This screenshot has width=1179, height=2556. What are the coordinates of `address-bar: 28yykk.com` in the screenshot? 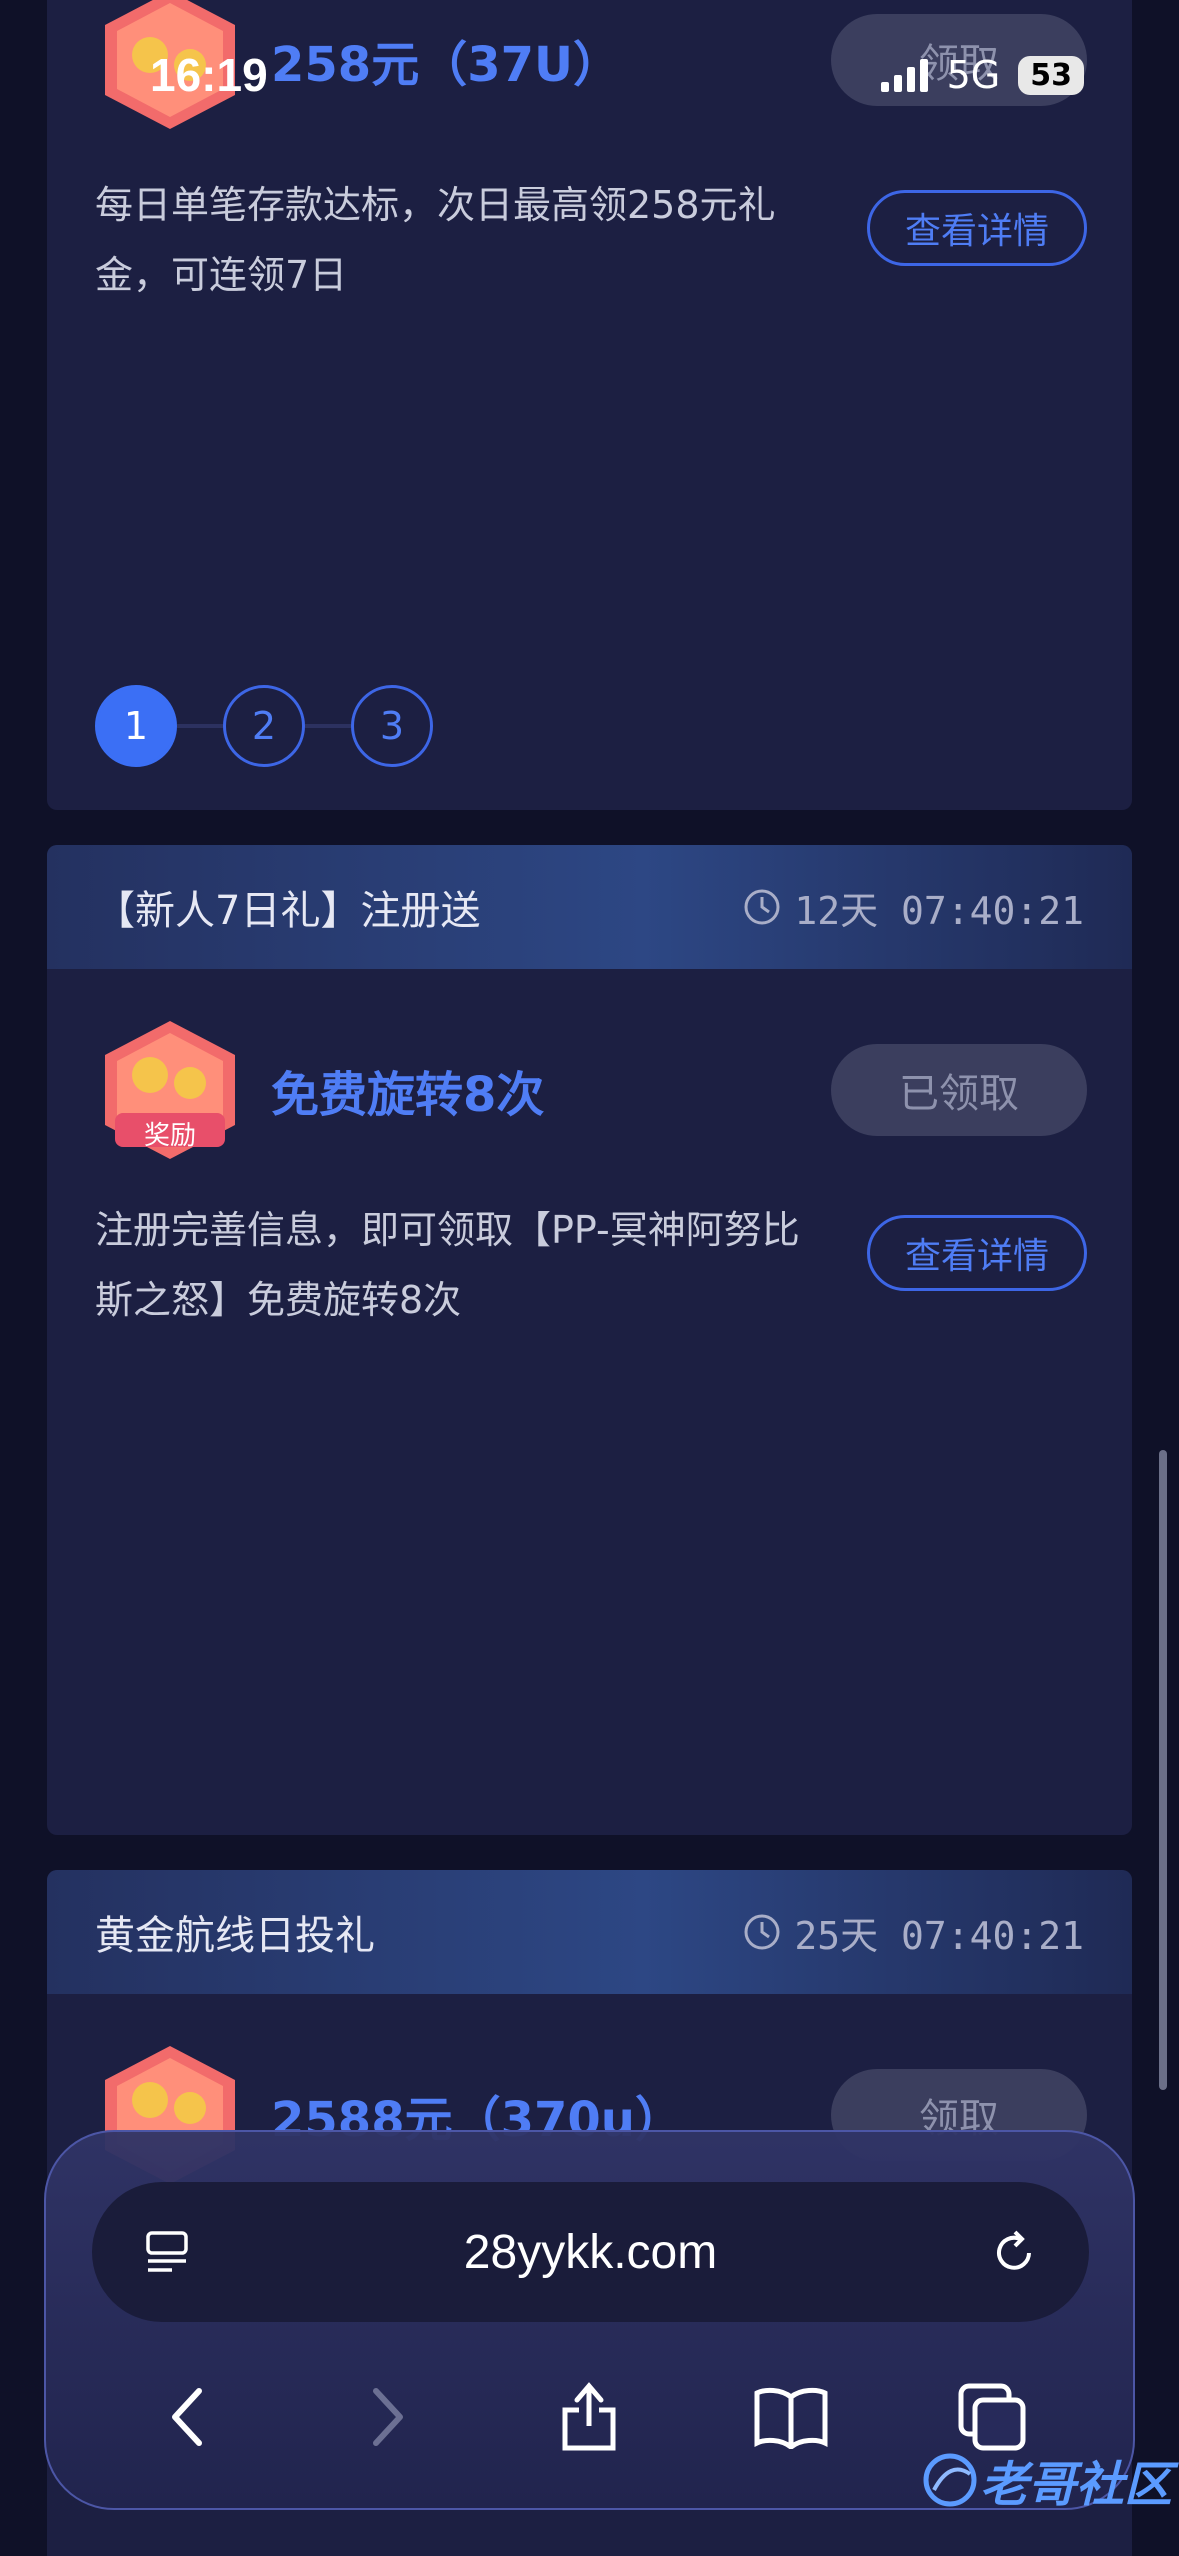 It's located at (590, 2252).